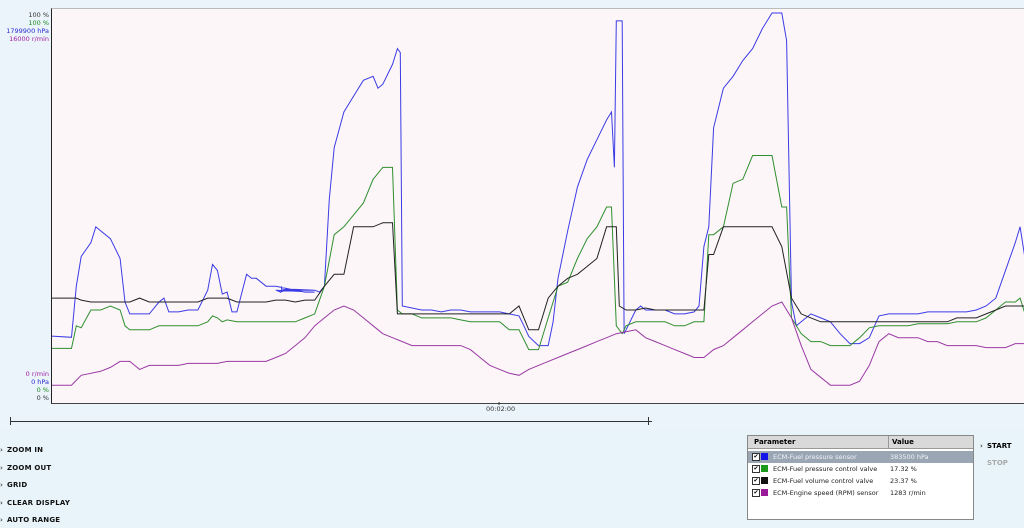 The height and width of the screenshot is (528, 1024). What do you see at coordinates (10, 421) in the screenshot?
I see `scrollbar-start-handle` at bounding box center [10, 421].